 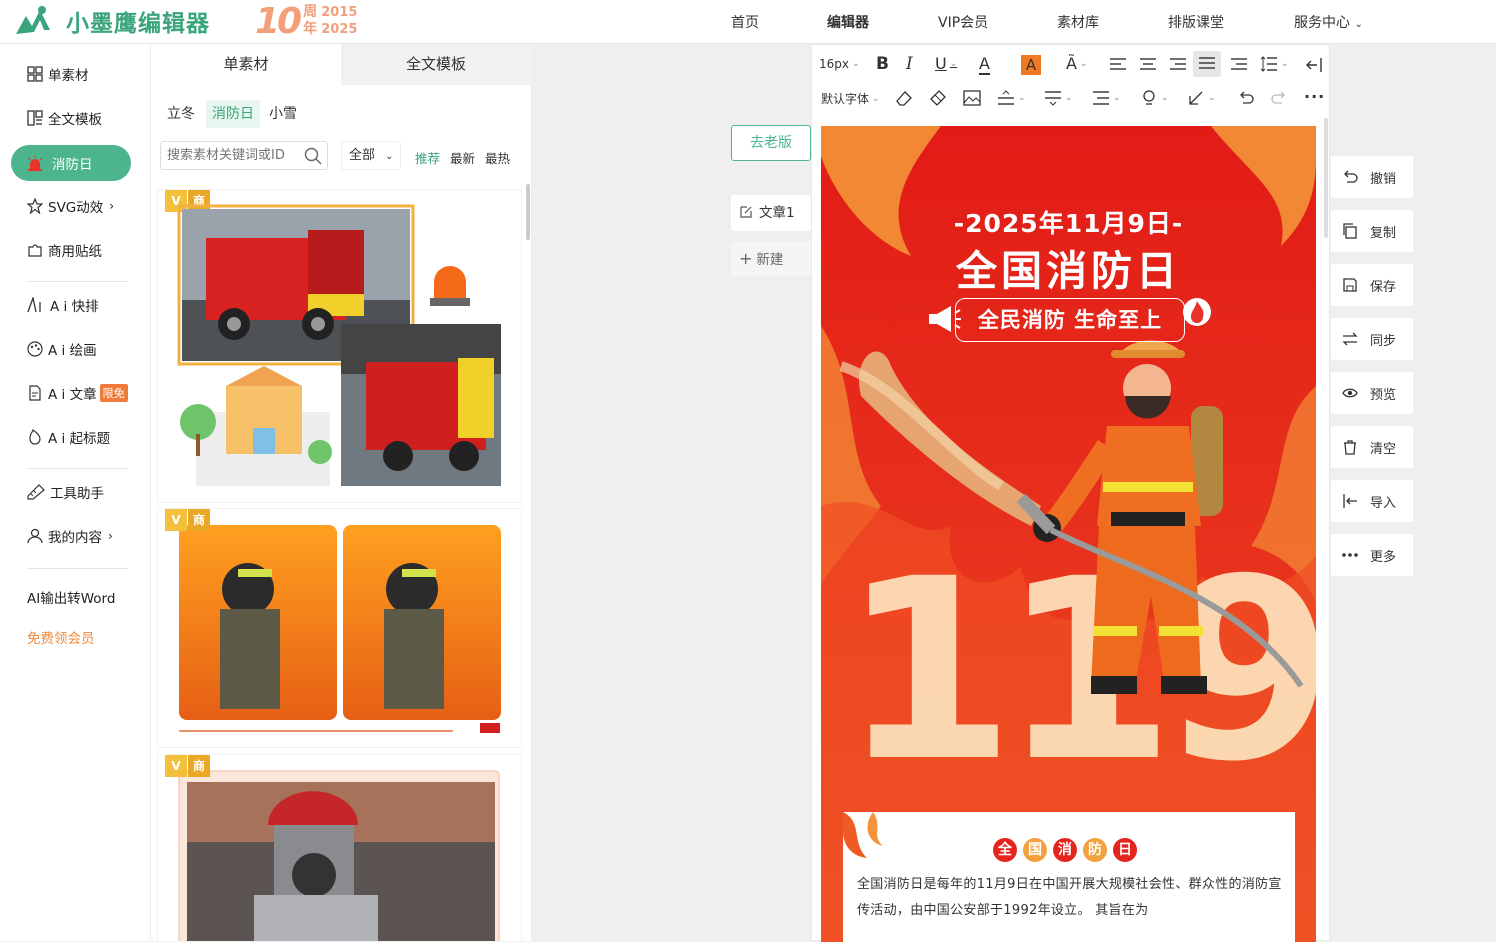 I want to click on logo: 小墨鹰编辑器, so click(x=112, y=21).